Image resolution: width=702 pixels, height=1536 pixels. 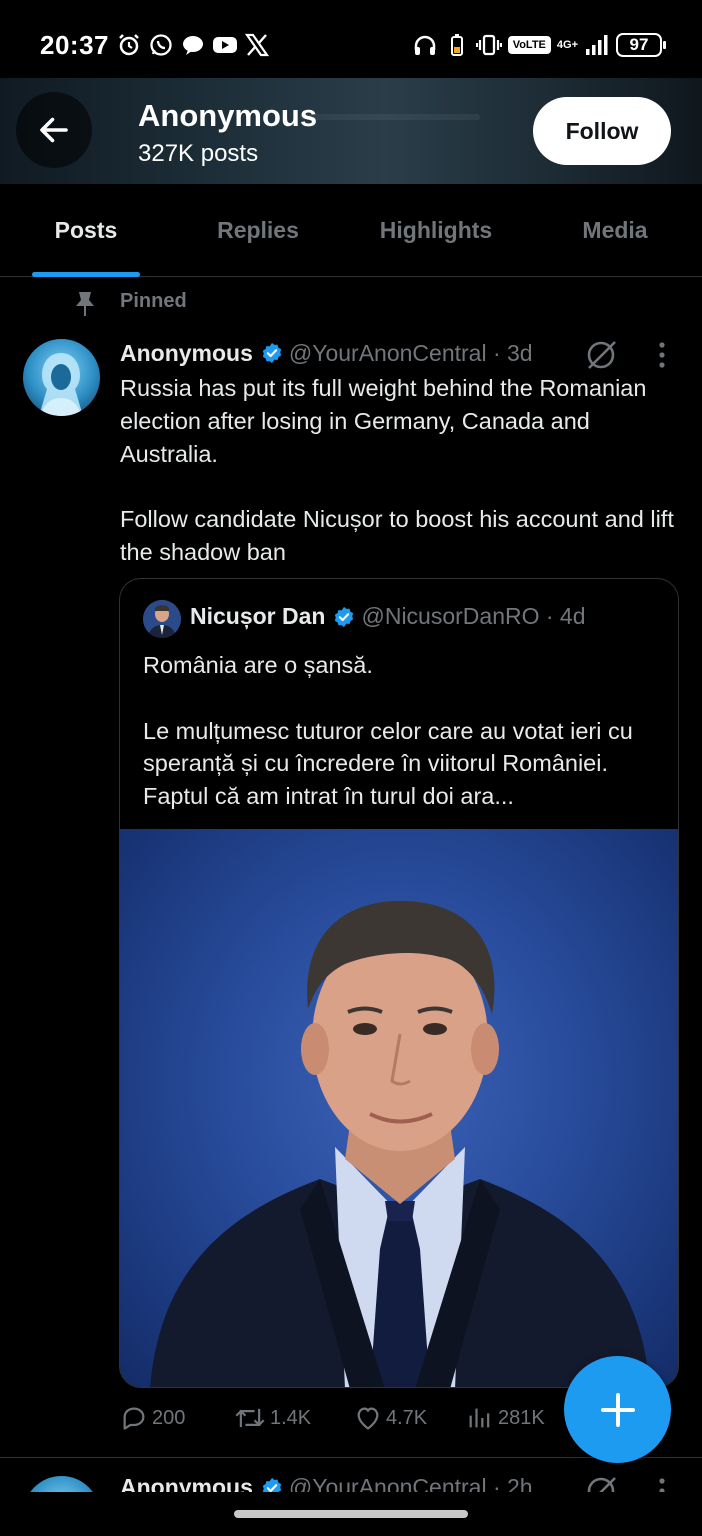 I want to click on reply-icon, so click(x=134, y=1418).